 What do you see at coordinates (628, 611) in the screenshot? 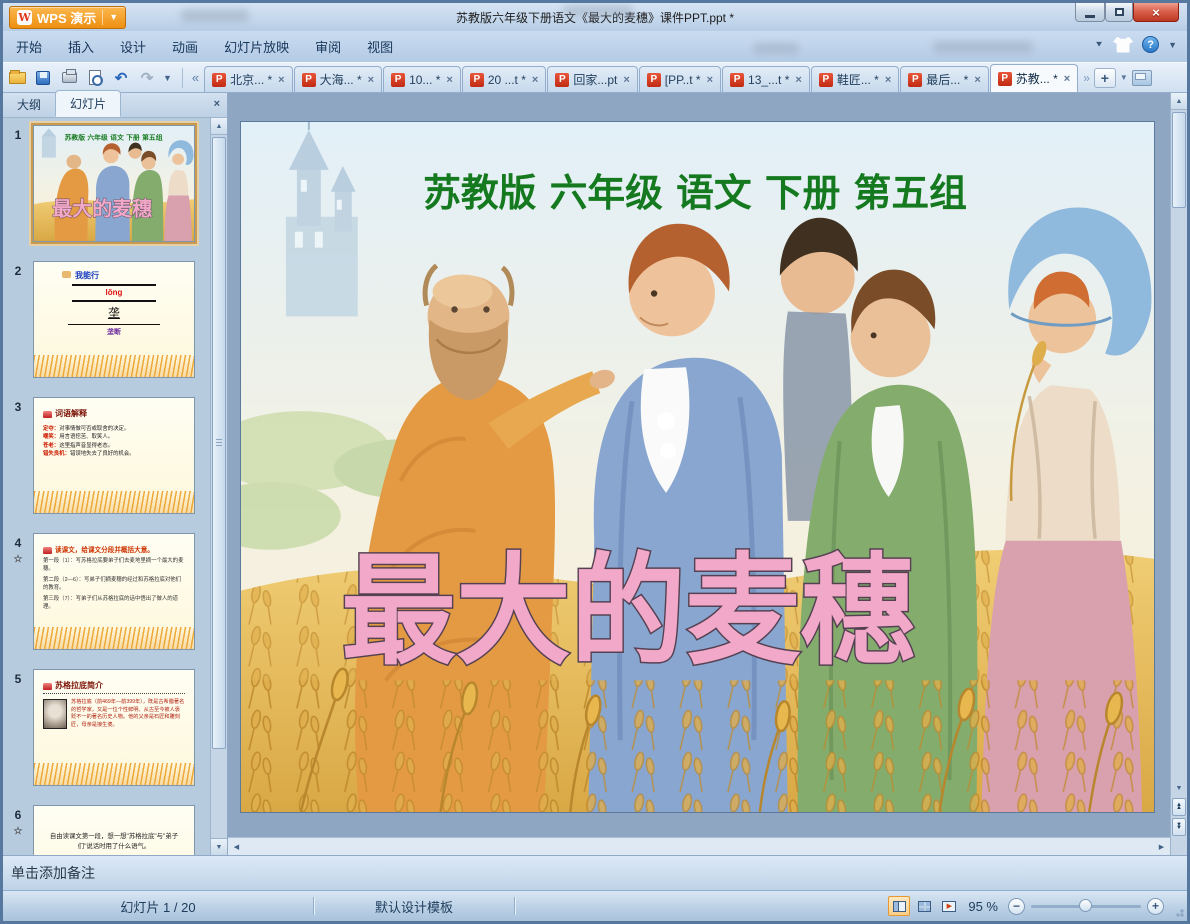
I see `slide-title-text: 最大的麦穗` at bounding box center [628, 611].